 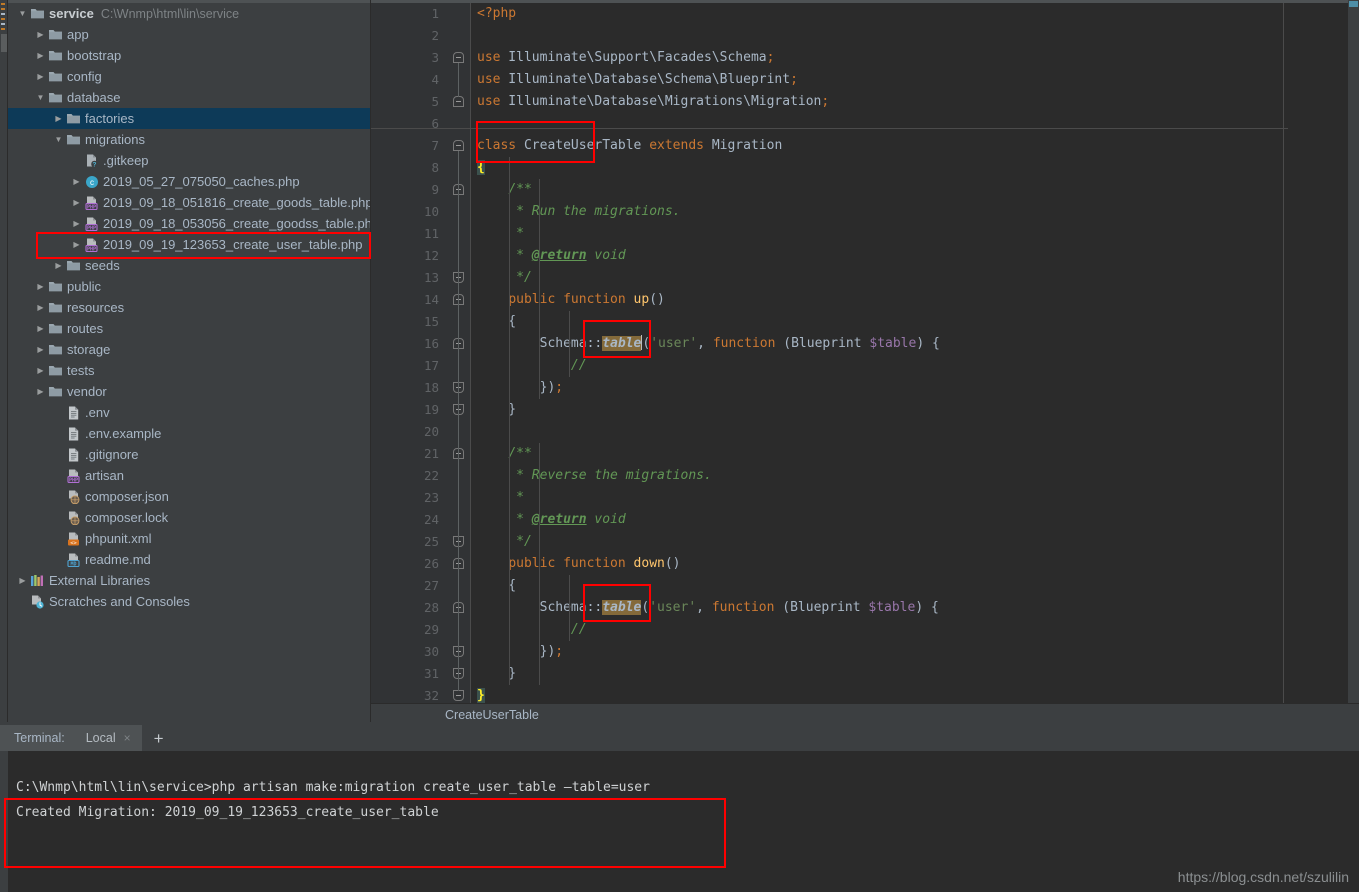 I want to click on code-line: * Run the migrations., so click(x=915, y=212).